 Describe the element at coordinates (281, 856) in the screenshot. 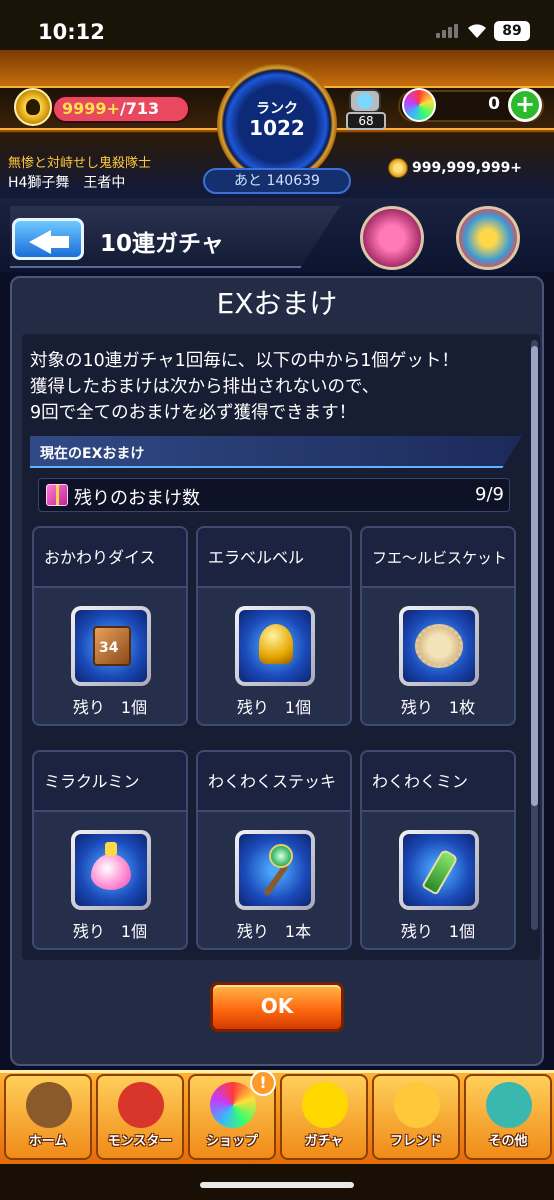

I see `wand-head-icon` at that location.